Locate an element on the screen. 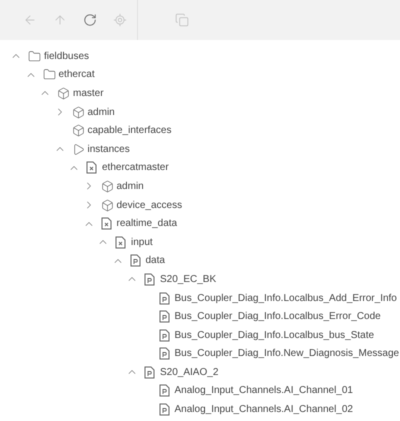  tree-item-label: Bus_Coupler_Diag_Info.Localbus_bus_State is located at coordinates (274, 335).